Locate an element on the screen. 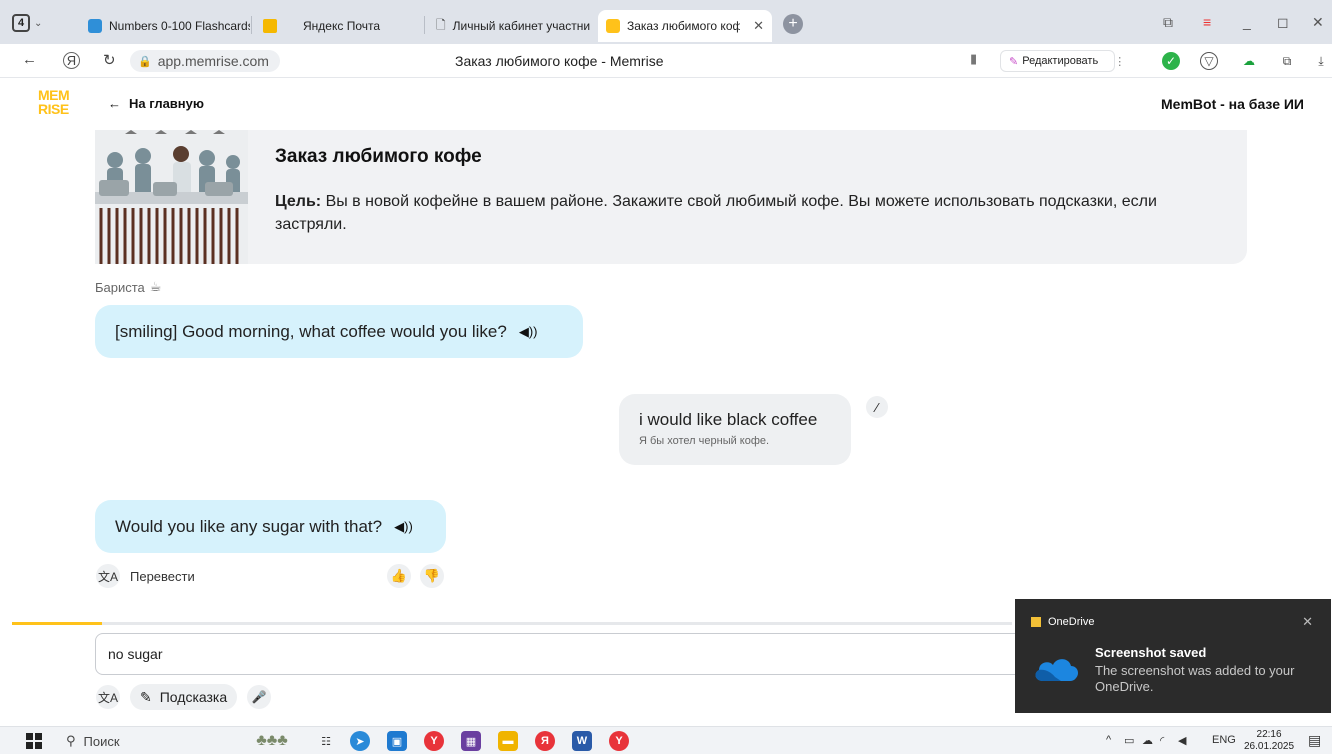 The image size is (1332, 754). back-arrow-icon: ← is located at coordinates (29, 59).